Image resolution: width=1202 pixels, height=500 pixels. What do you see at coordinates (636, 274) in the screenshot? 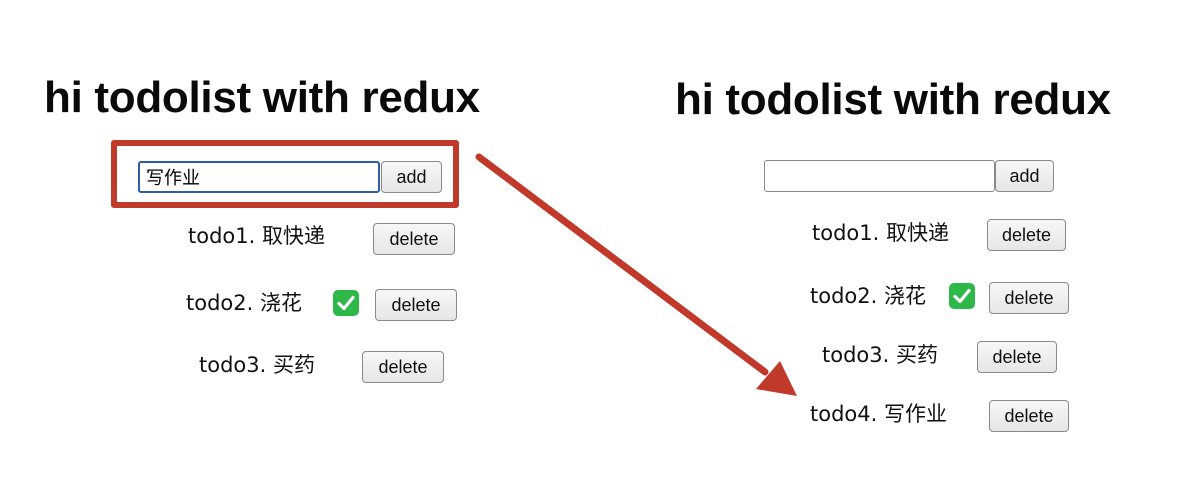
I see `arrow-right-down-icon` at bounding box center [636, 274].